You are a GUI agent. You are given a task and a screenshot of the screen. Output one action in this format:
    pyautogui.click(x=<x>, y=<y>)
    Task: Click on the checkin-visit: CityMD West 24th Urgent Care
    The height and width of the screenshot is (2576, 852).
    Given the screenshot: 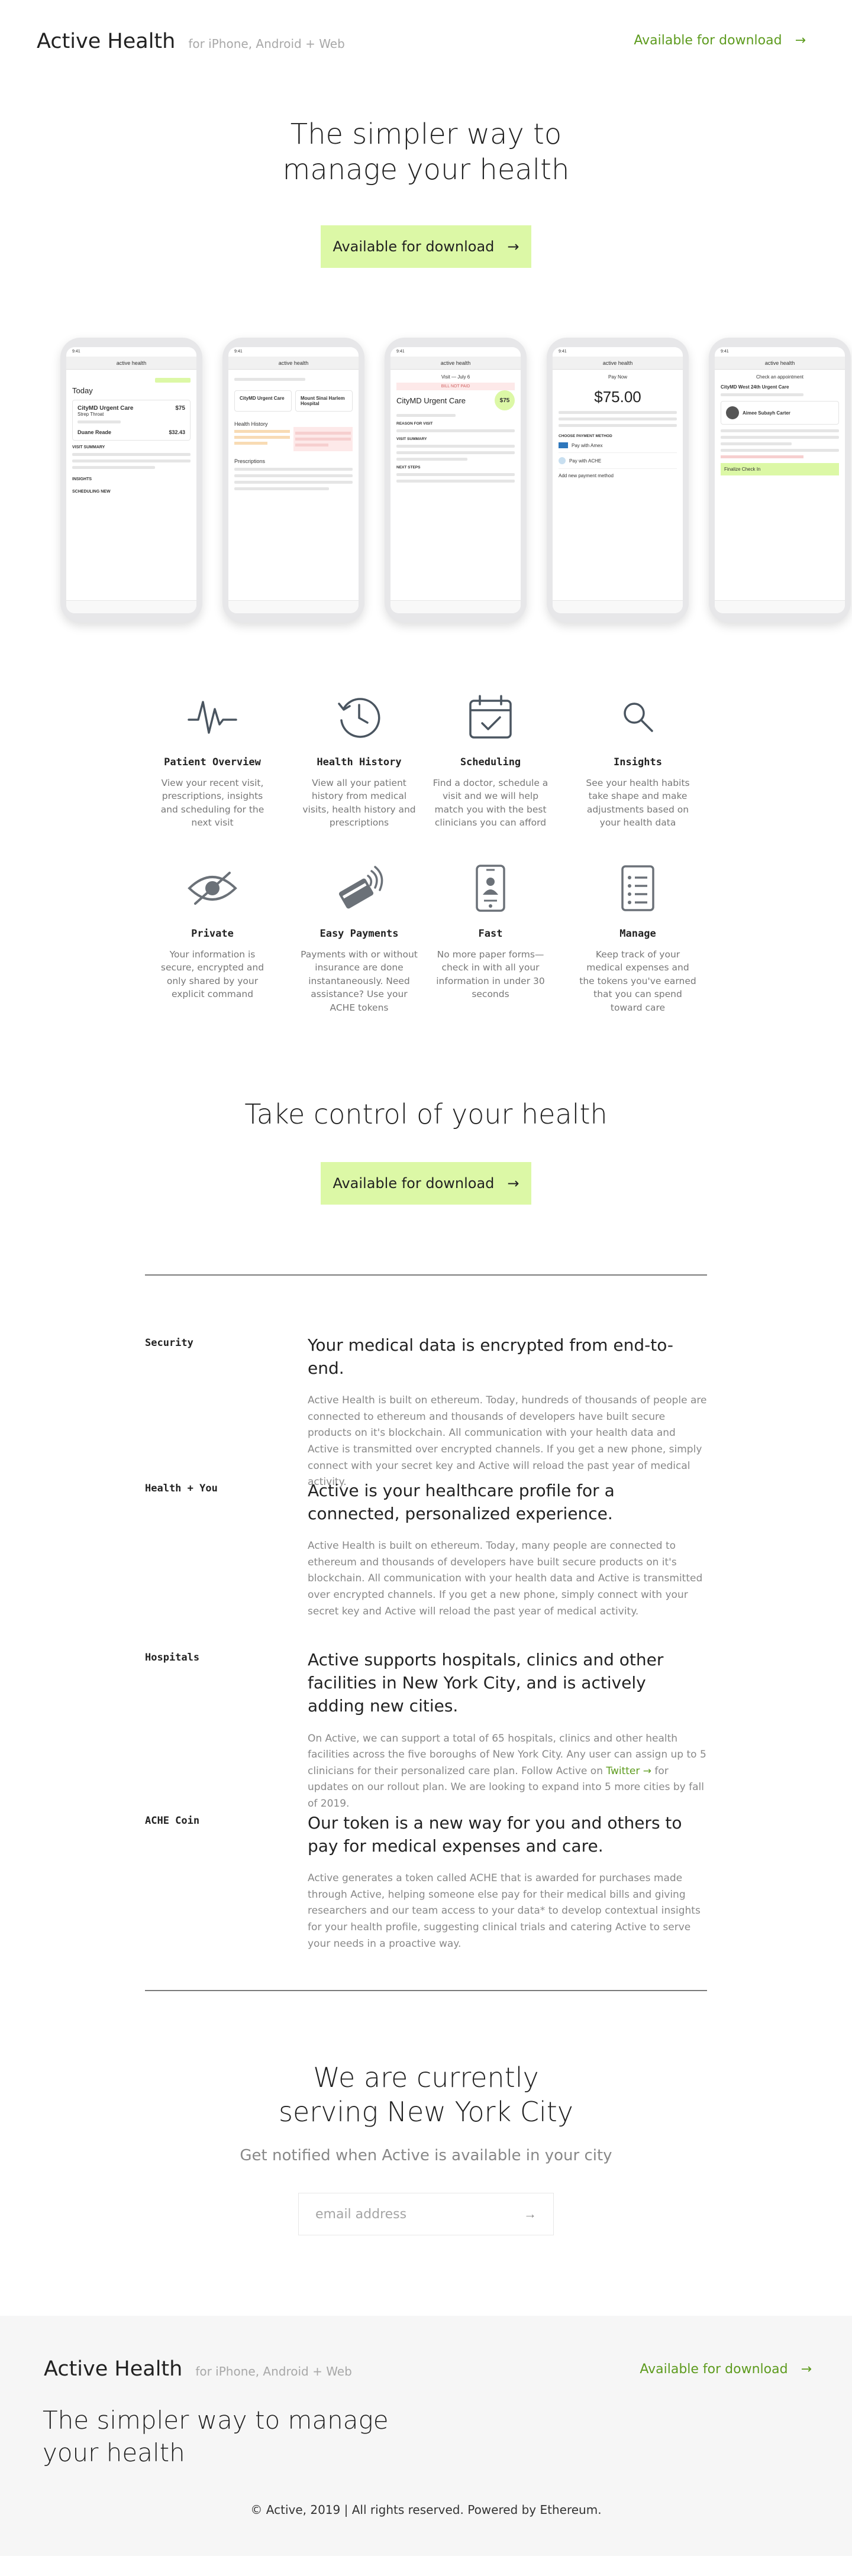 What is the action you would take?
    pyautogui.click(x=755, y=387)
    